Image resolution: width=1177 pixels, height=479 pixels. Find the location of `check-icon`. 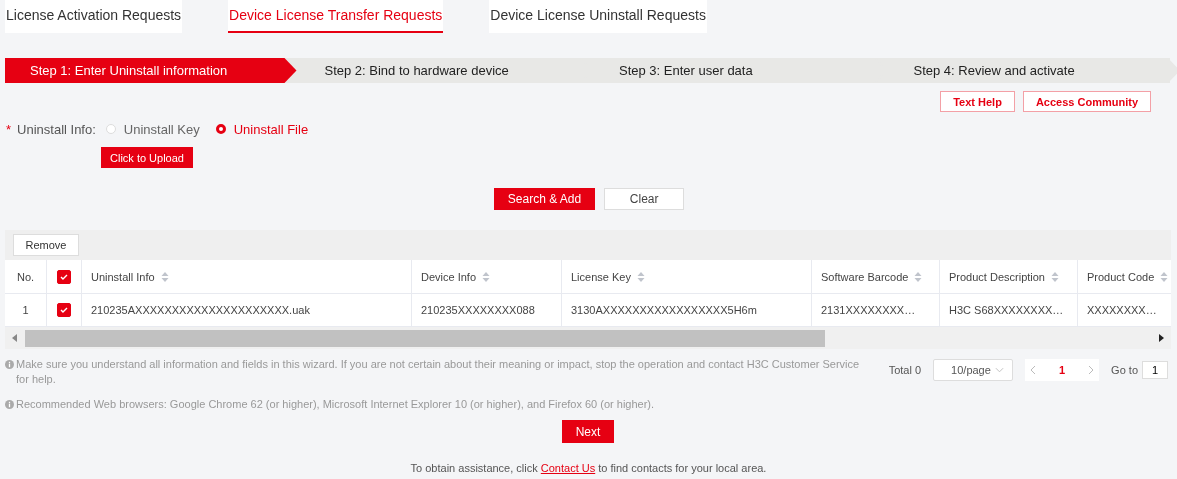

check-icon is located at coordinates (64, 310).